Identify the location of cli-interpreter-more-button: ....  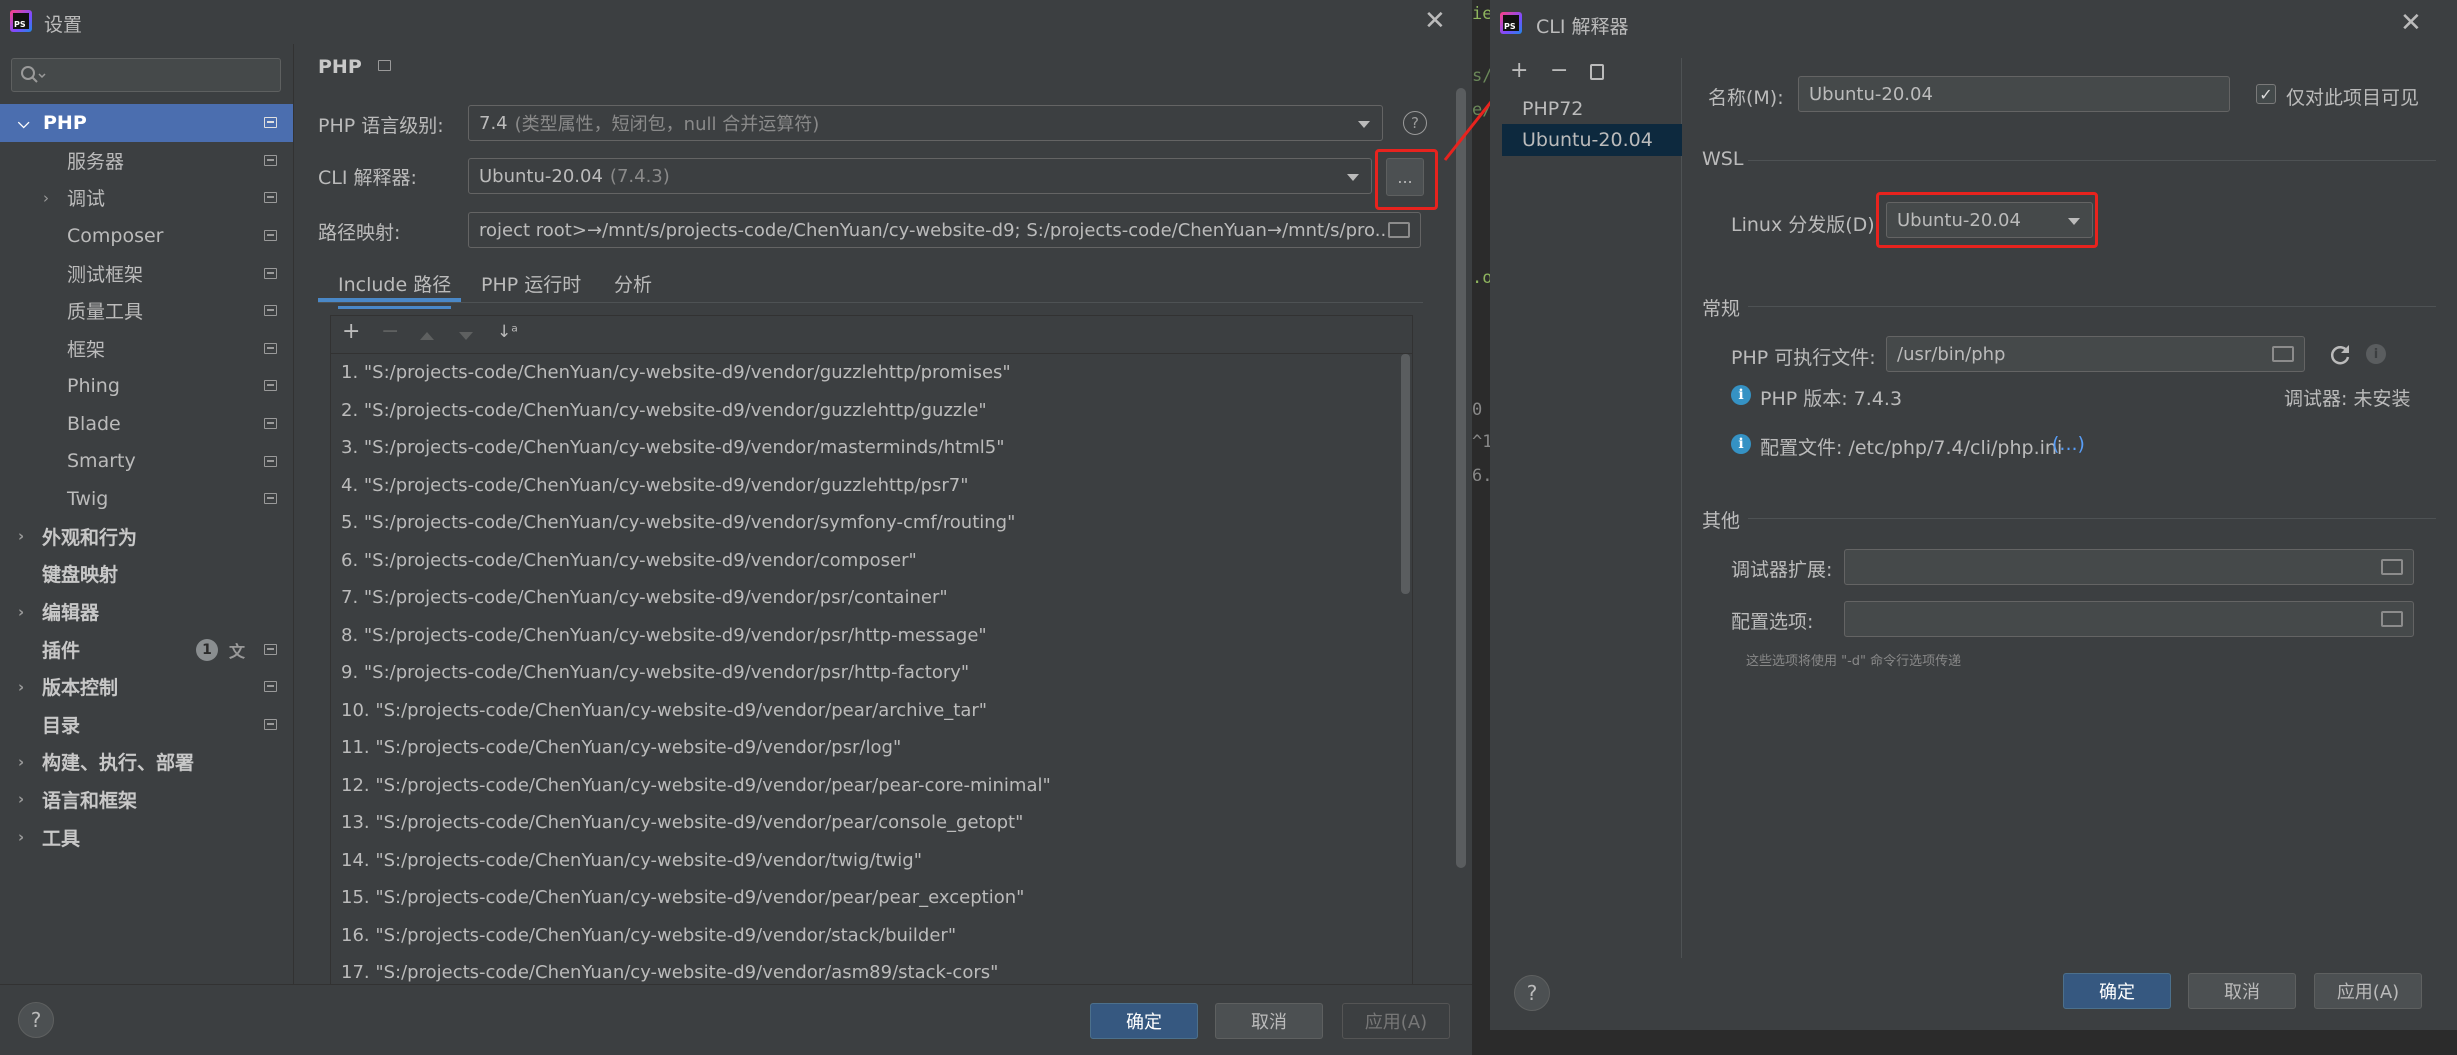
(1405, 177).